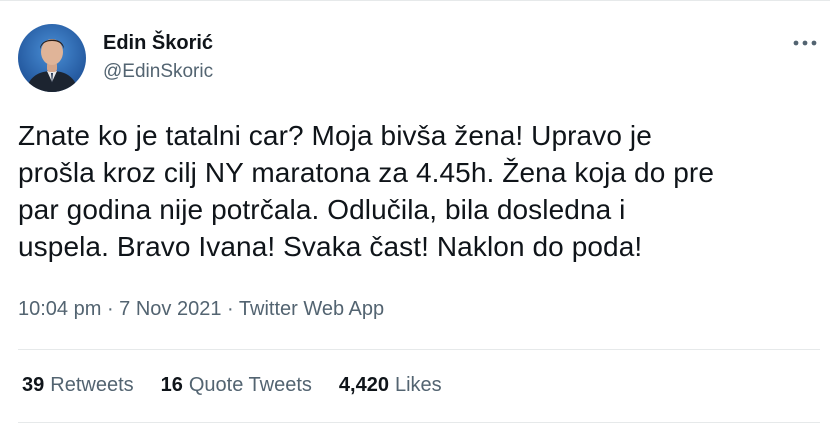 The image size is (830, 426). What do you see at coordinates (250, 385) in the screenshot?
I see `quote-tweets-label: Quote Tweets` at bounding box center [250, 385].